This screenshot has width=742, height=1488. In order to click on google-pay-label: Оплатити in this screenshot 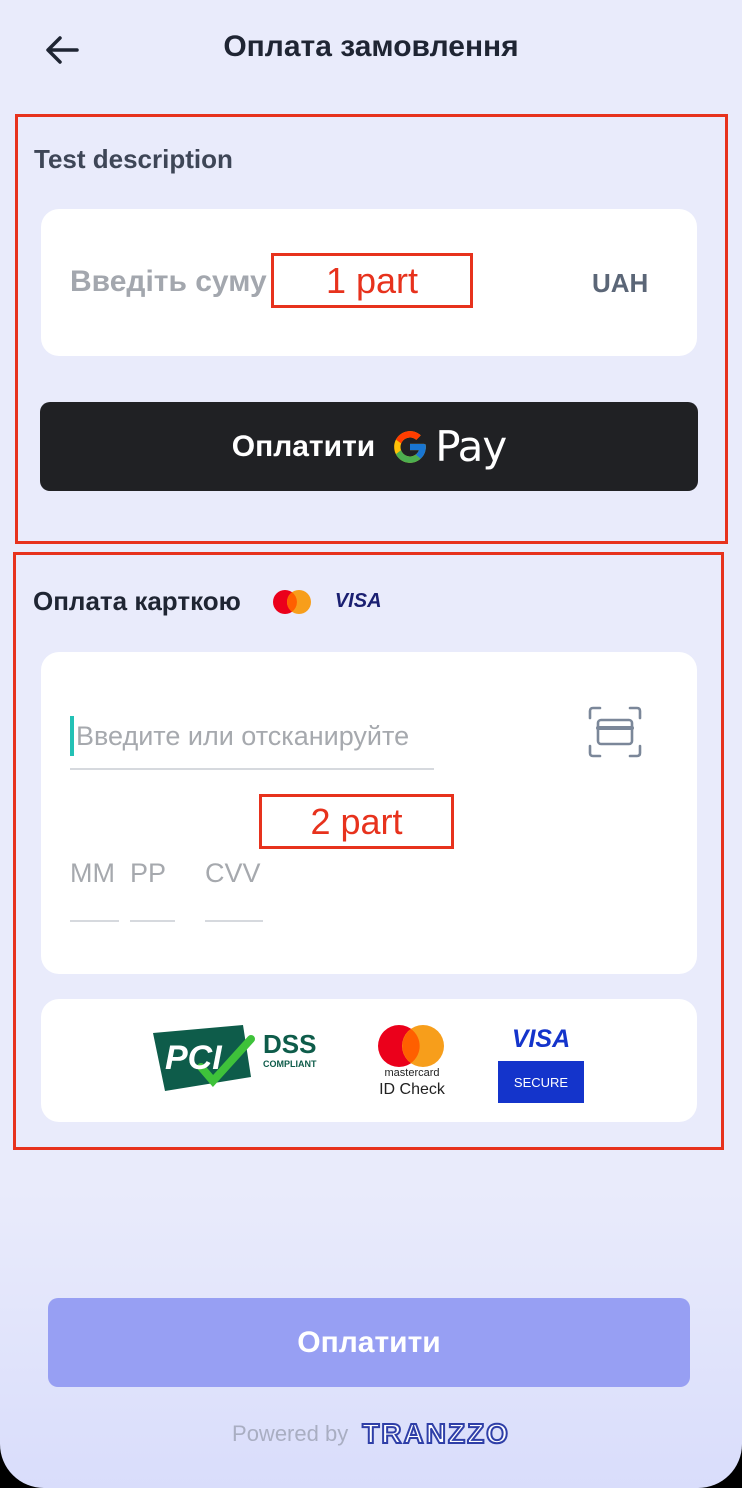, I will do `click(303, 446)`.